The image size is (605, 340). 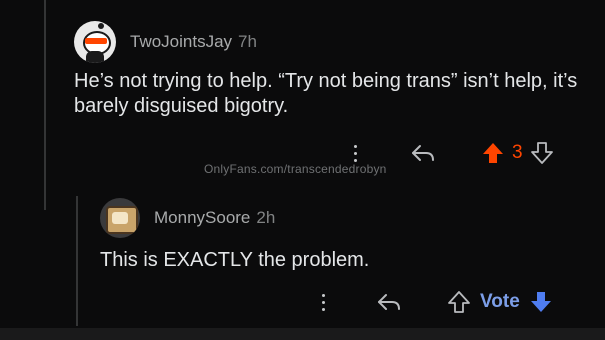 What do you see at coordinates (347, 218) in the screenshot?
I see `comment-header: MonnySoore 2h` at bounding box center [347, 218].